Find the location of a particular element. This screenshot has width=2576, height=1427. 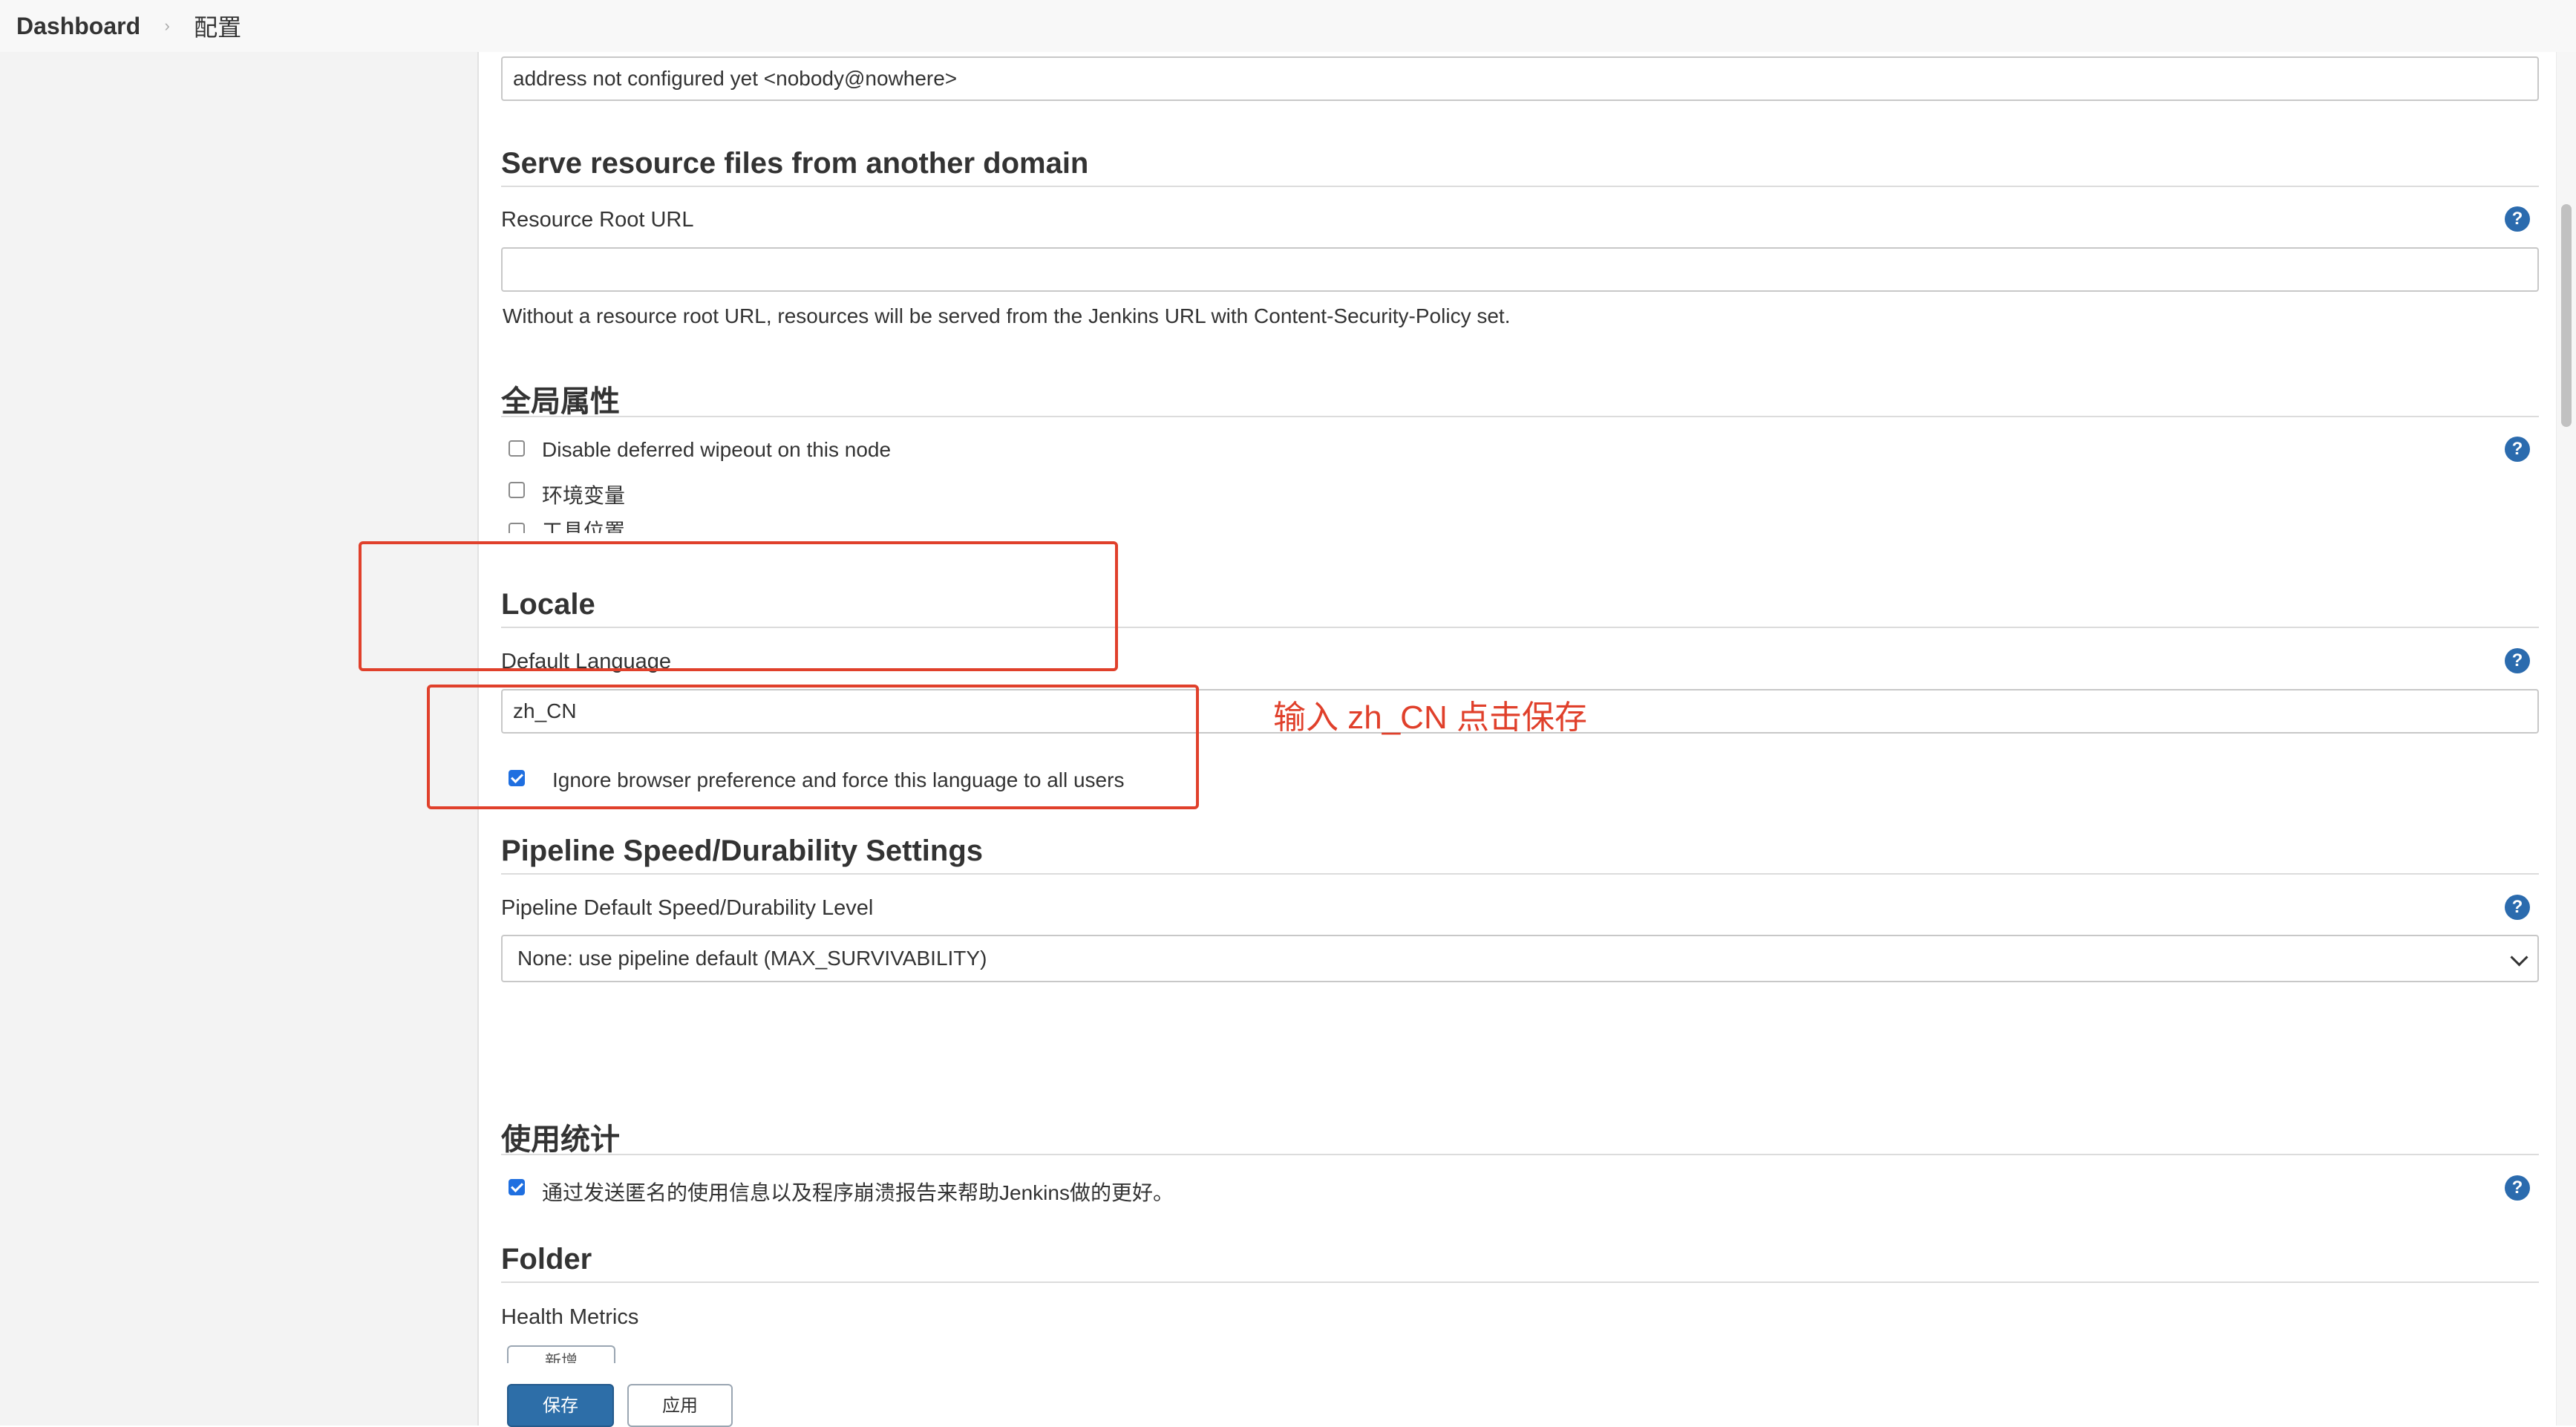

breadcrumb-bar: Dashboard › 配置 is located at coordinates (1288, 26).